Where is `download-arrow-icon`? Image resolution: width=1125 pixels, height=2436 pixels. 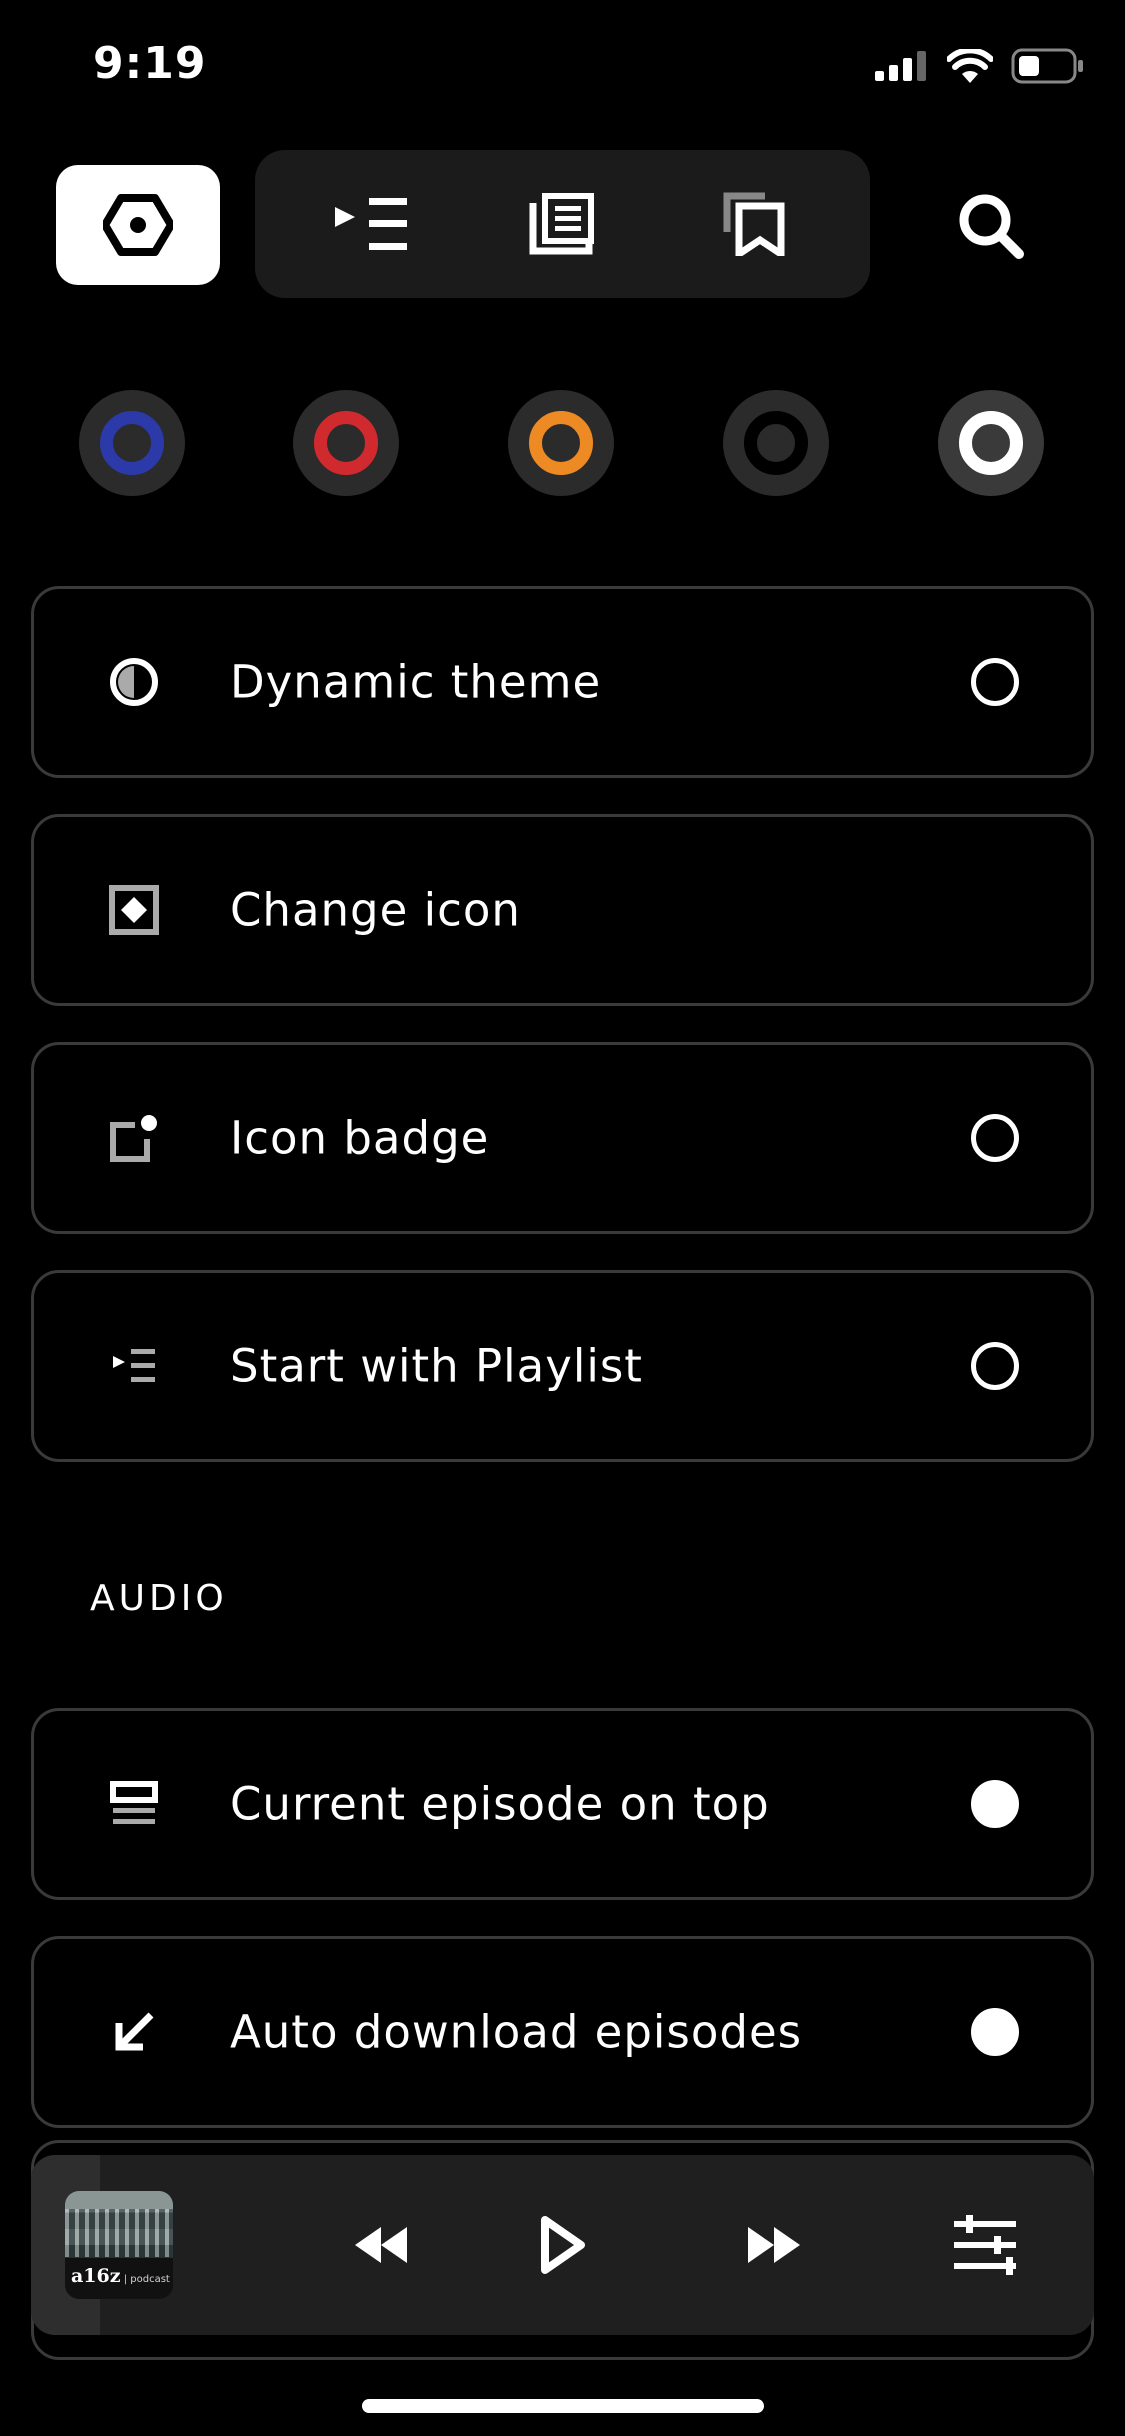 download-arrow-icon is located at coordinates (134, 2032).